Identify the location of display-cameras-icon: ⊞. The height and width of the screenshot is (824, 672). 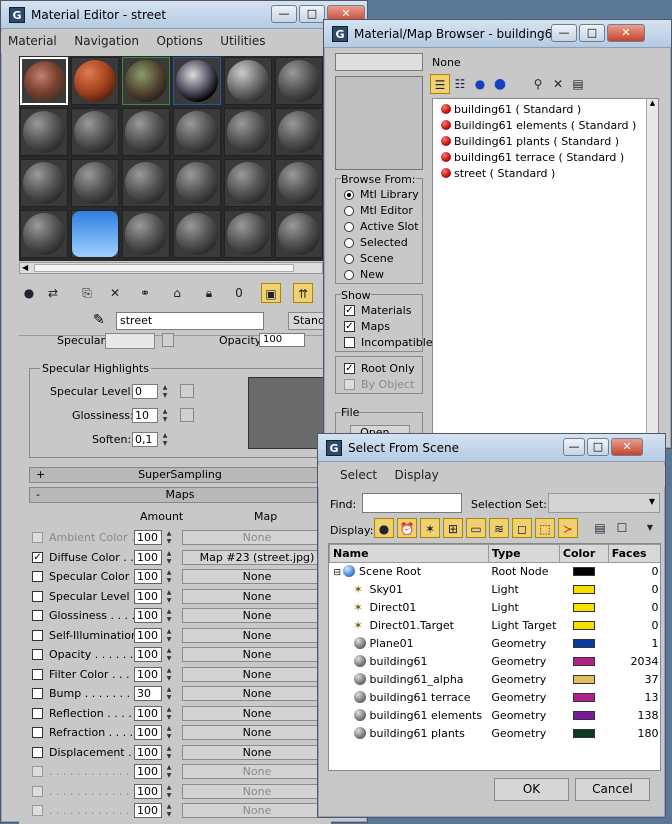
(453, 528).